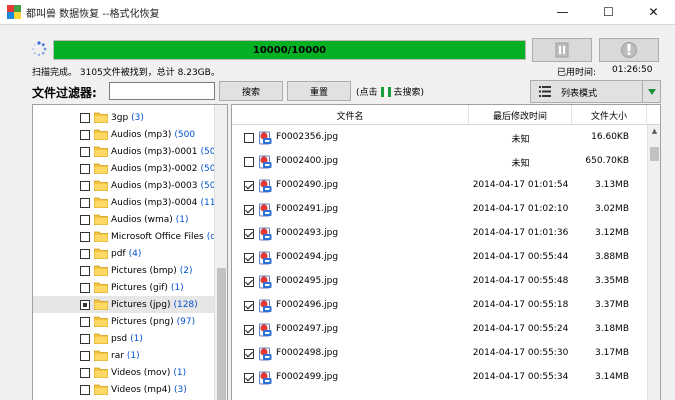 This screenshot has width=675, height=400. I want to click on scroll-up-arrow-icon: ▲, so click(654, 131).